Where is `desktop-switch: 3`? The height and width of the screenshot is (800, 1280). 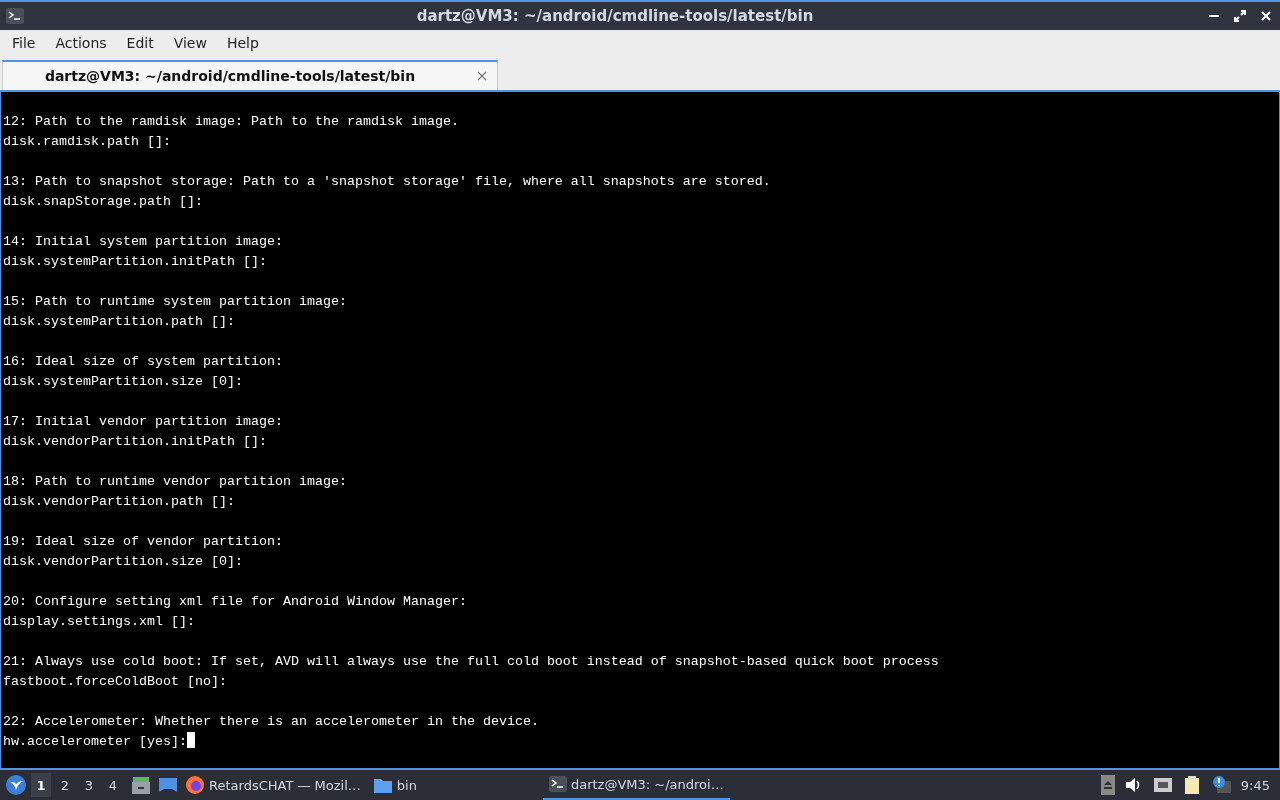 desktop-switch: 3 is located at coordinates (89, 785).